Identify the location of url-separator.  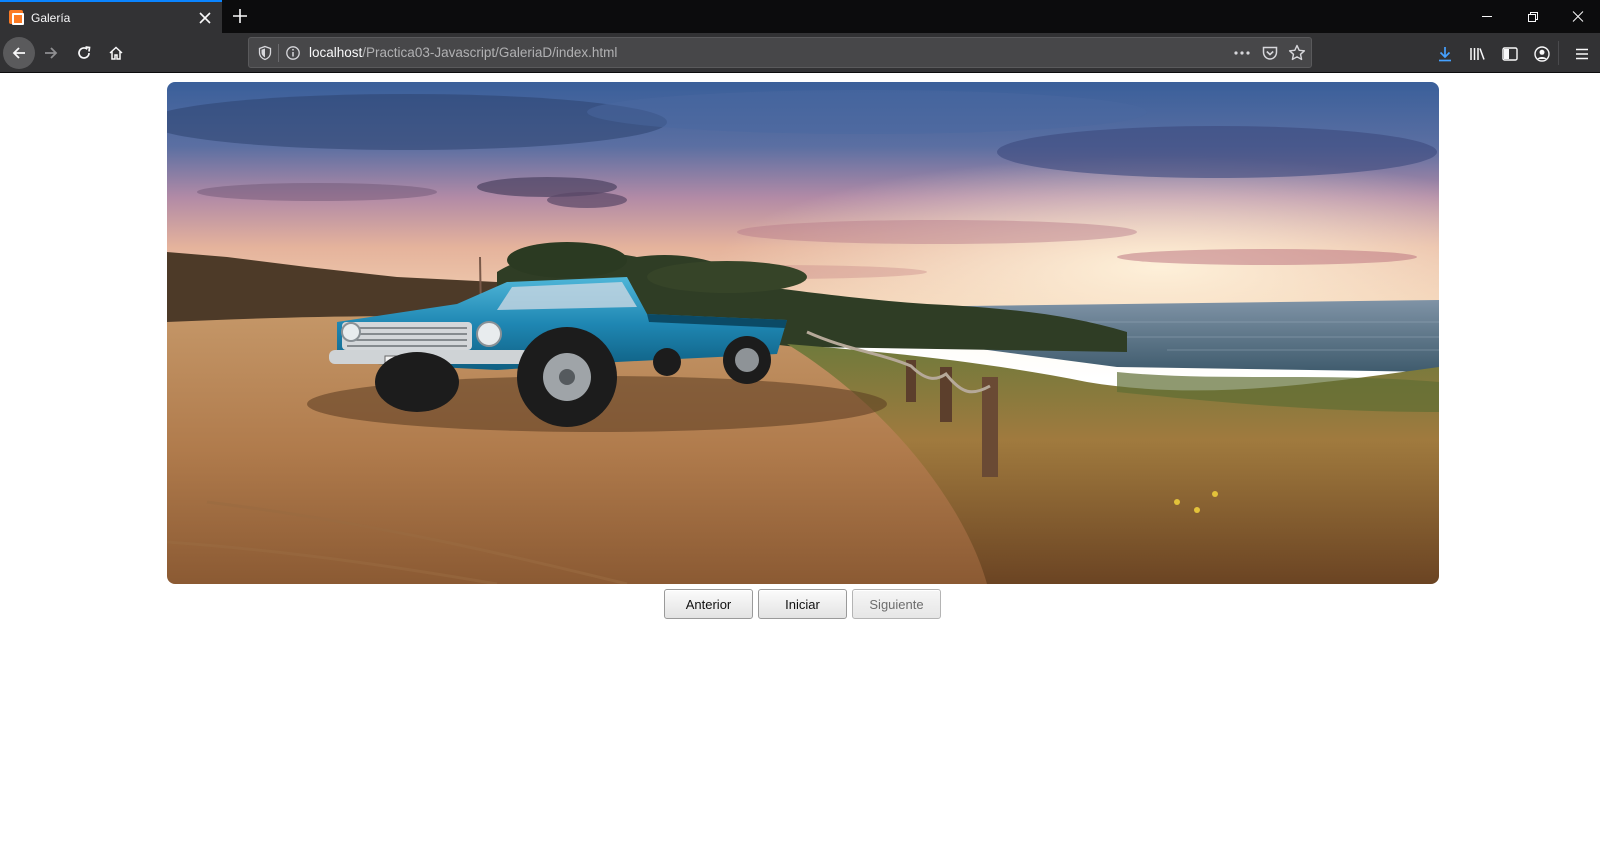
(278, 53).